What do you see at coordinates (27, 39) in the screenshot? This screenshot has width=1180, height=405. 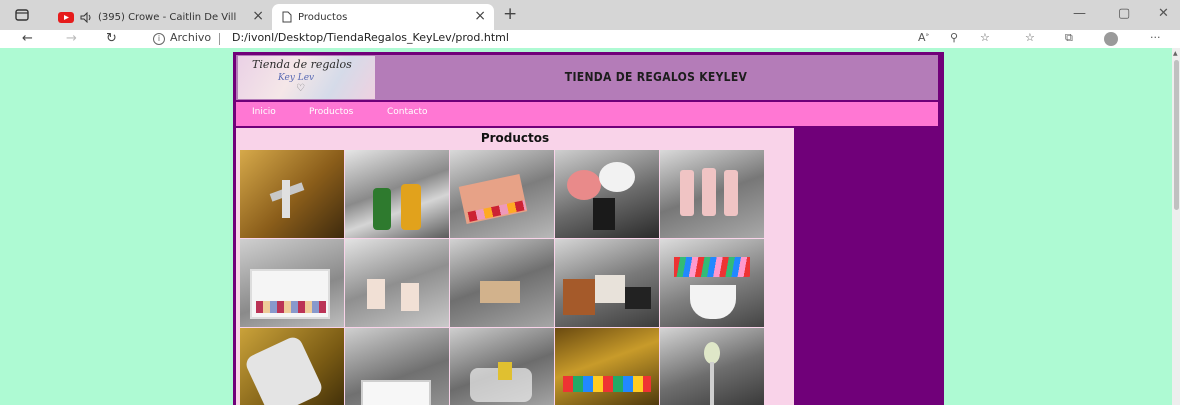 I see `back-icon: ←` at bounding box center [27, 39].